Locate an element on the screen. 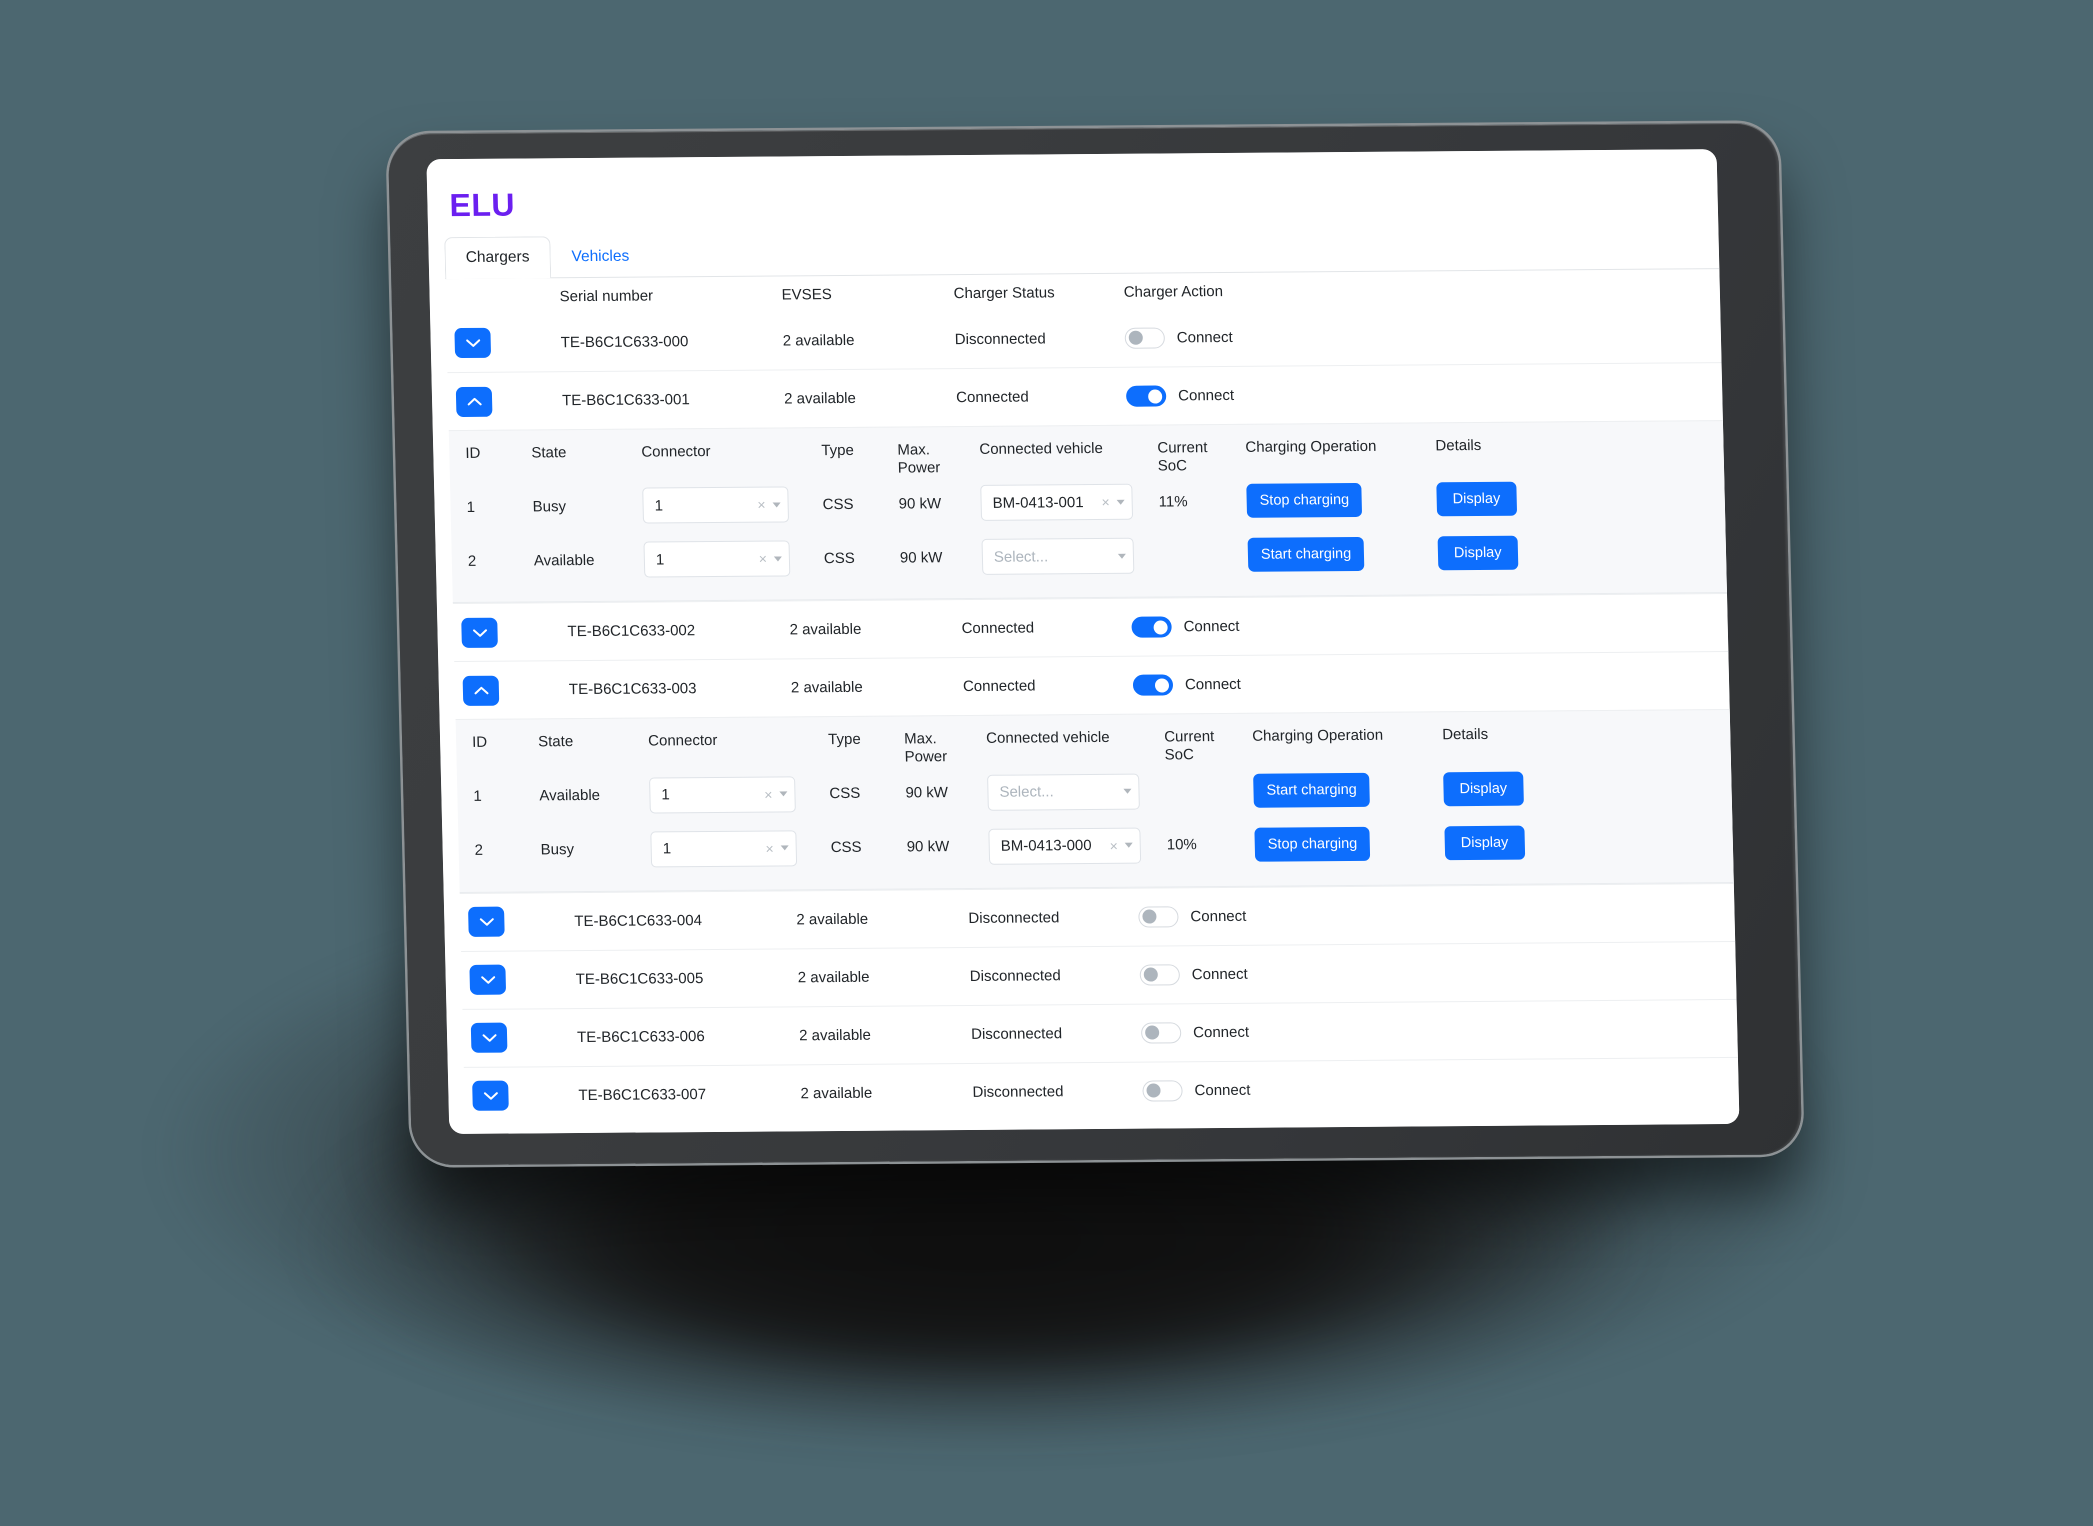  evse-header-current-soc-line1: Current is located at coordinates (1189, 737).